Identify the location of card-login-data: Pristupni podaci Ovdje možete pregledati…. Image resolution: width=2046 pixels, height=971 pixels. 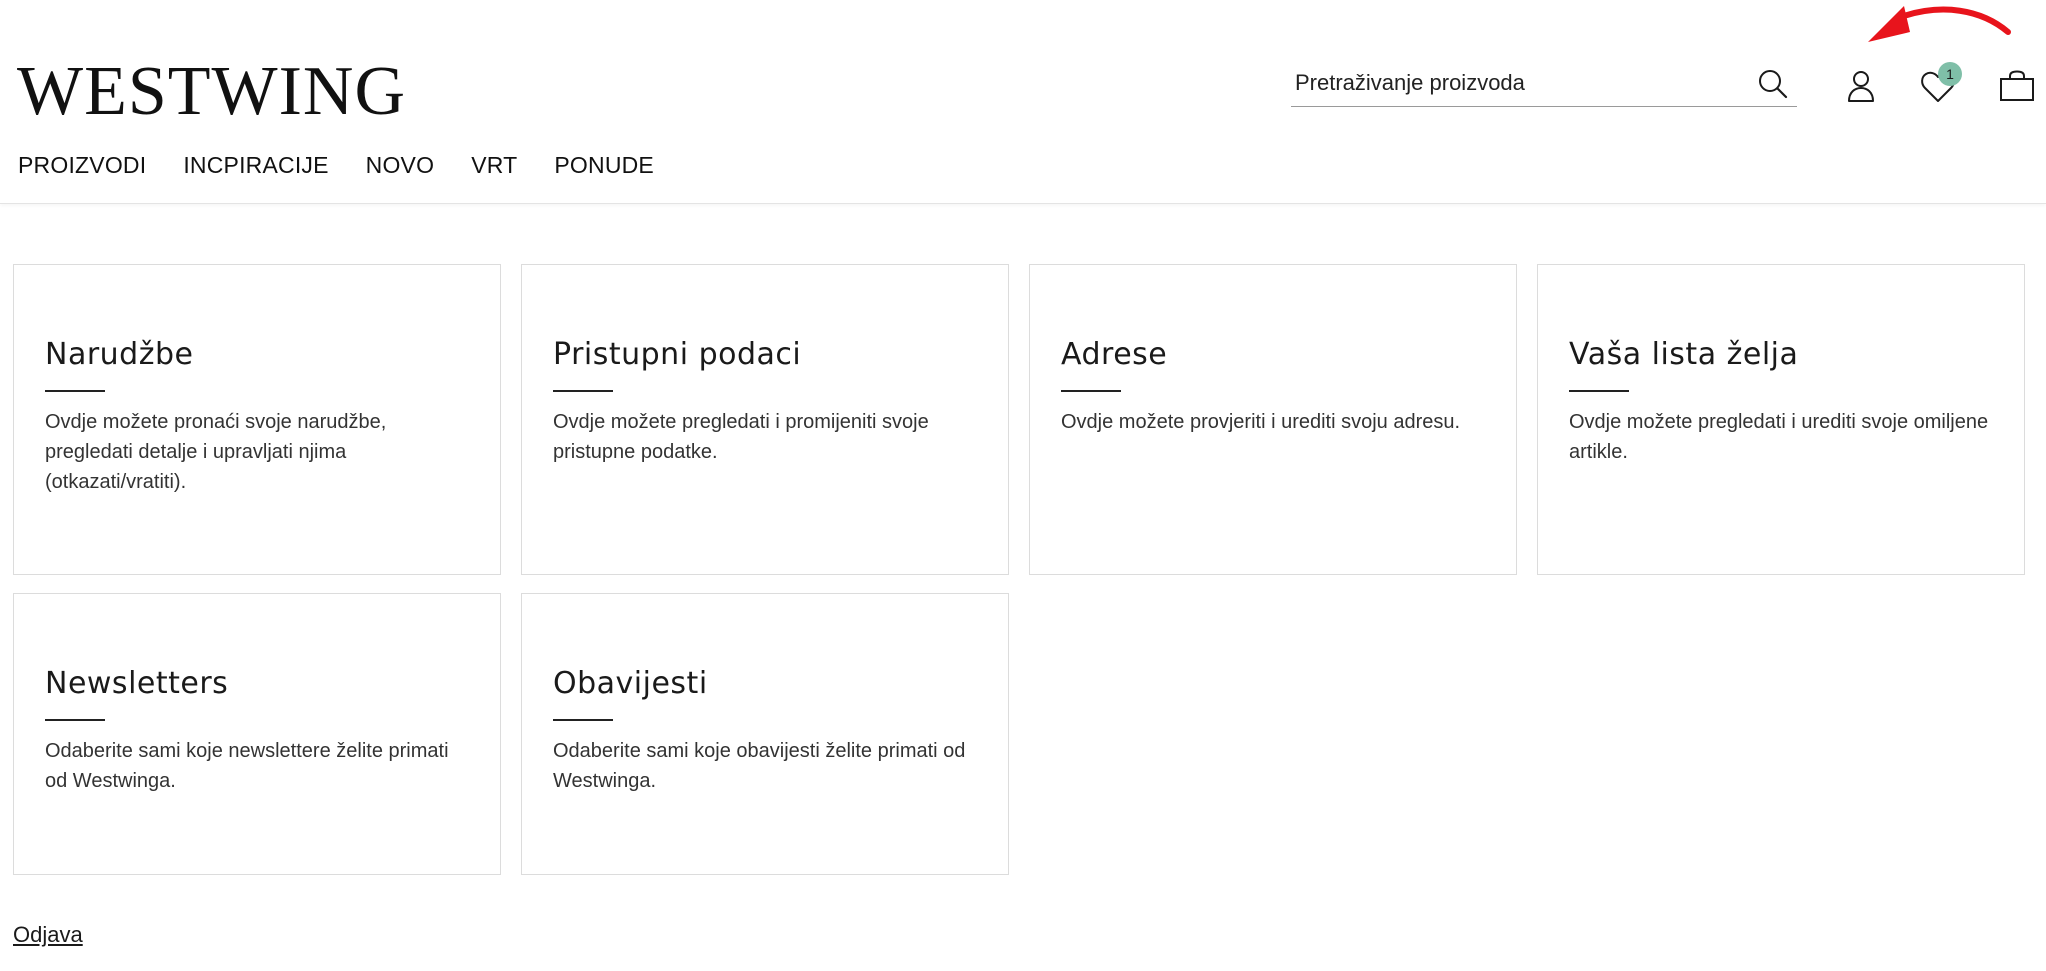
(765, 419).